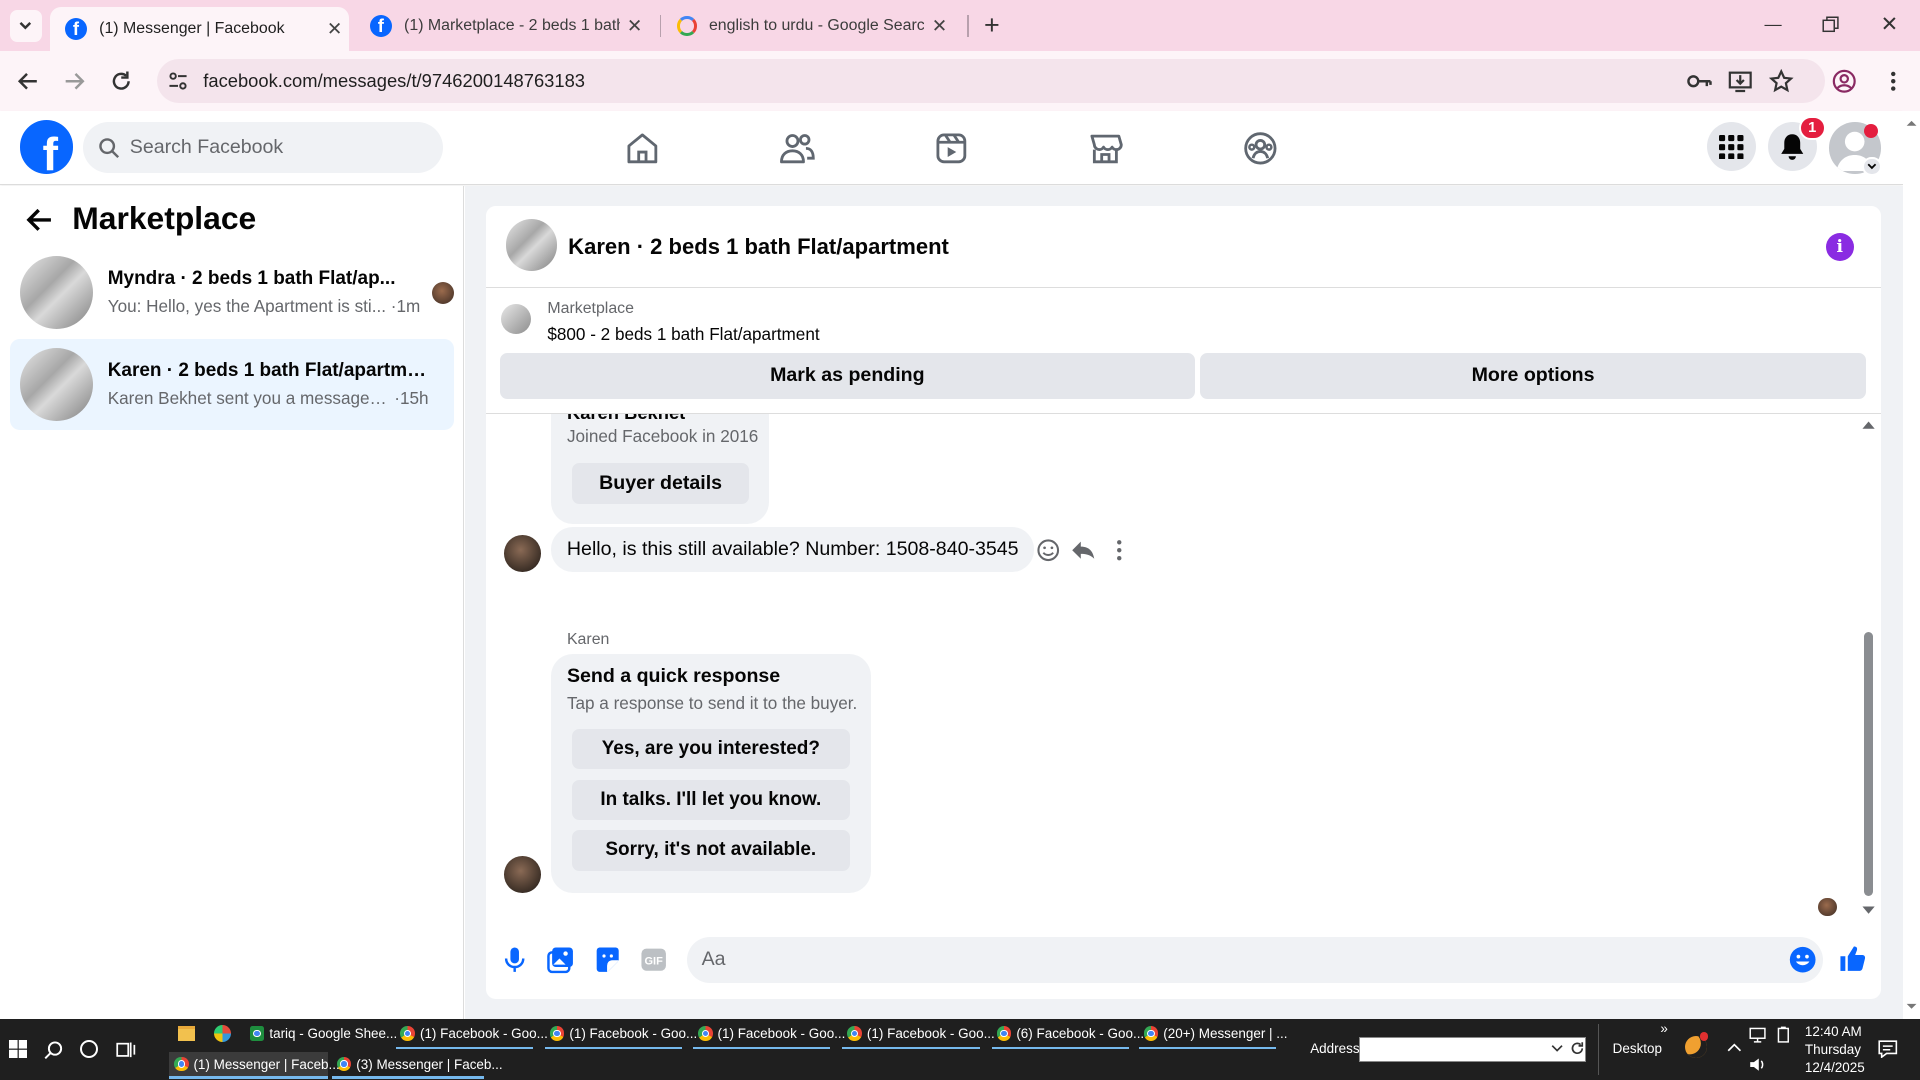  Describe the element at coordinates (186, 1033) in the screenshot. I see `file-explorer-icon` at that location.